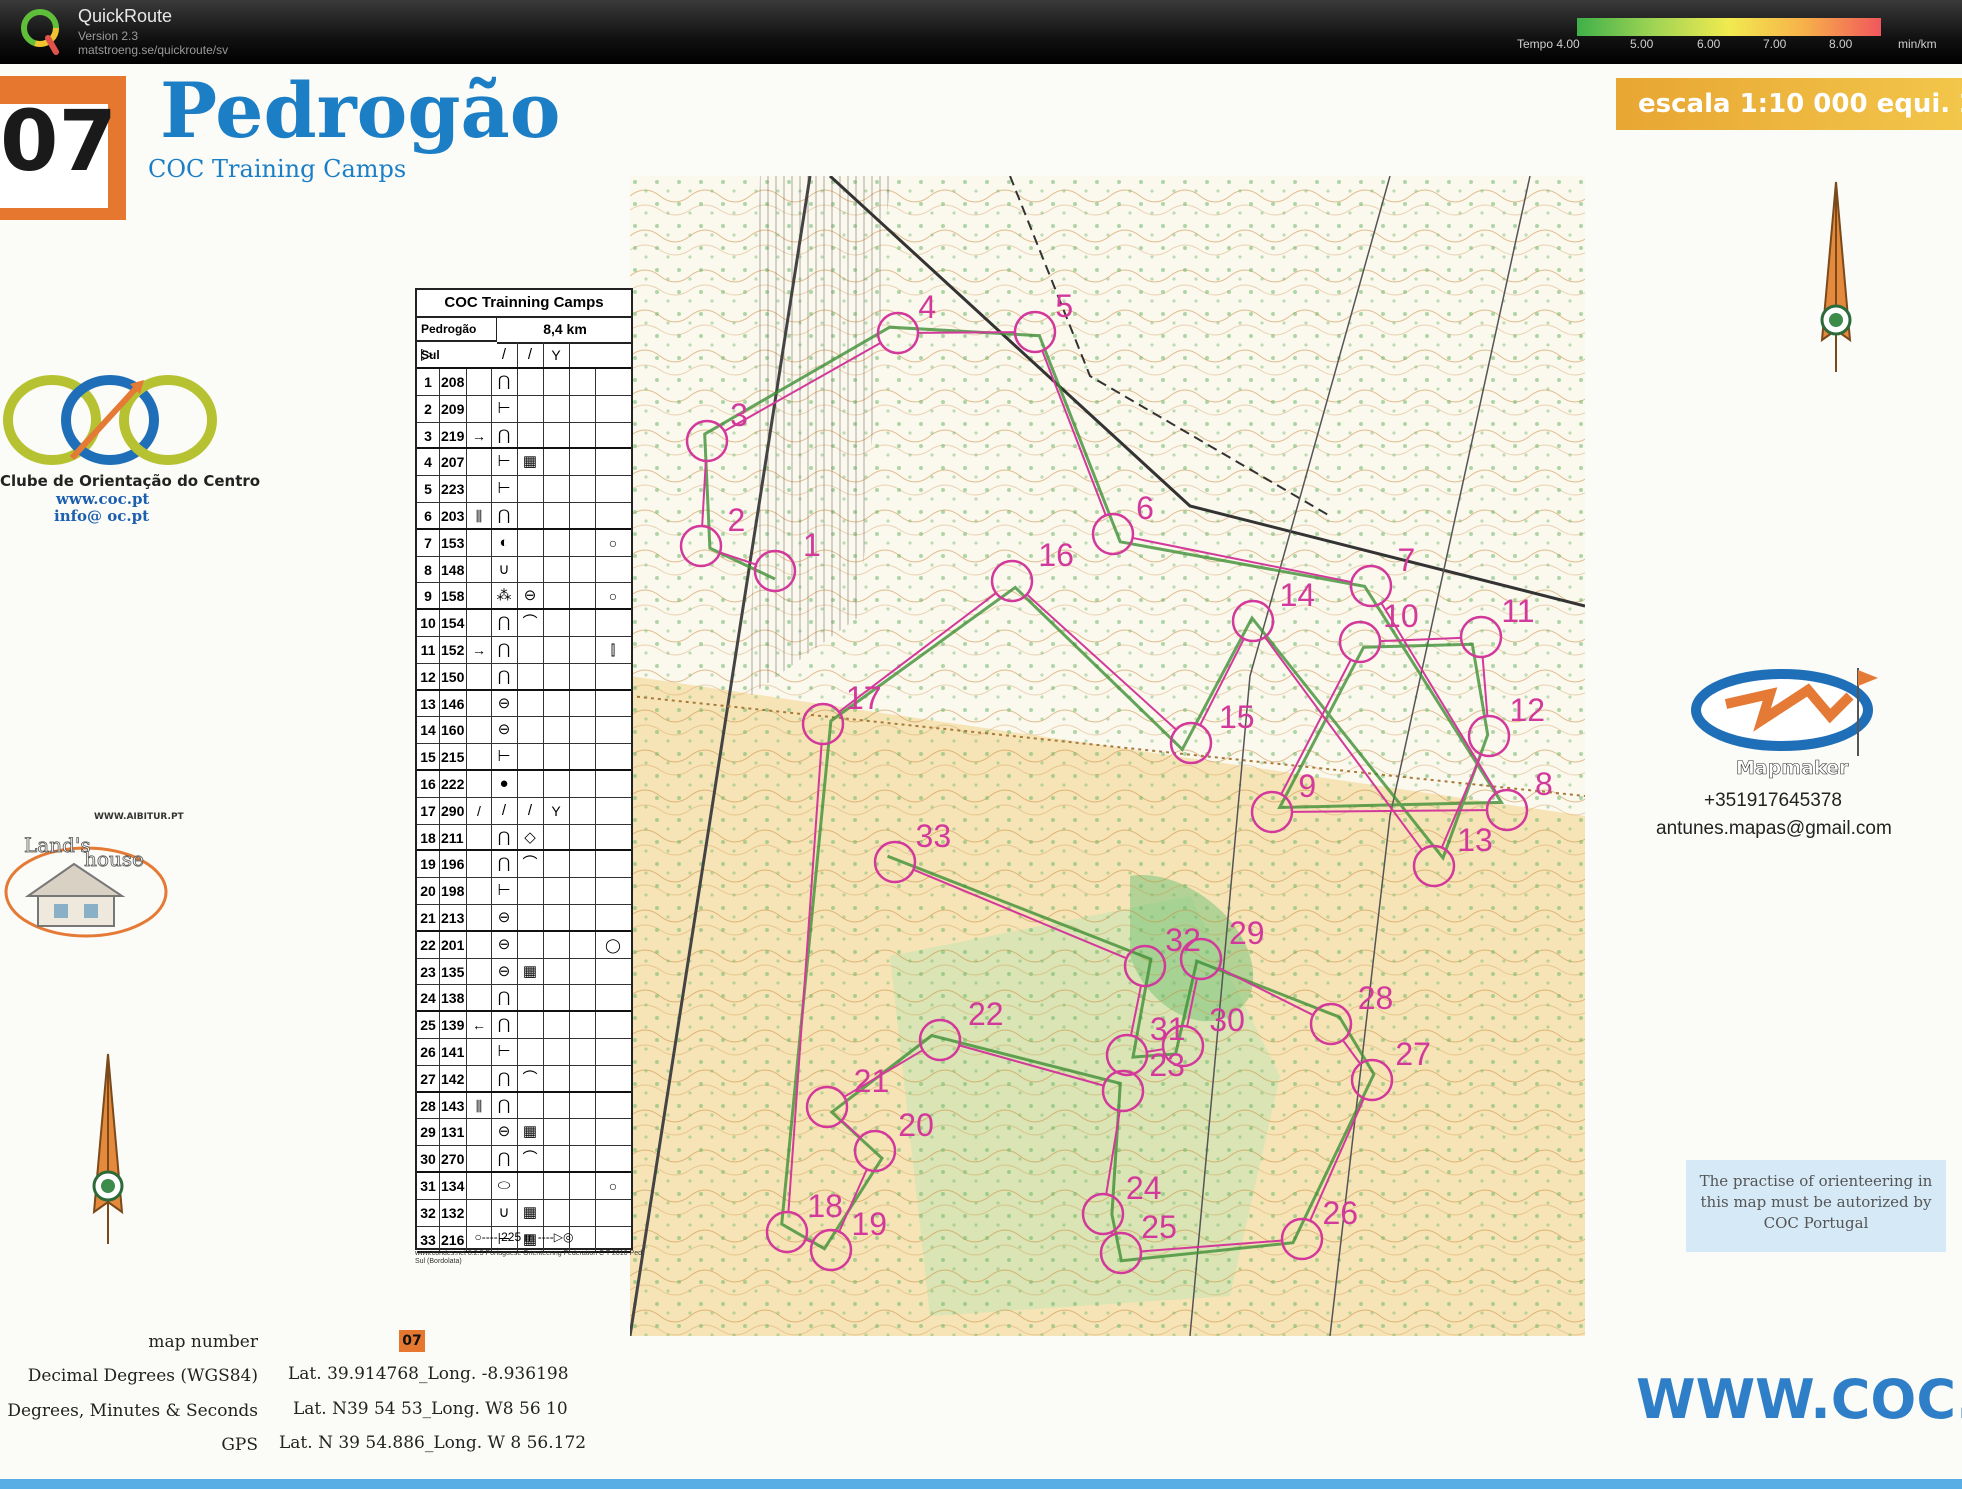 The width and height of the screenshot is (1962, 1489). What do you see at coordinates (428, 944) in the screenshot?
I see `control-n-cell: 22` at bounding box center [428, 944].